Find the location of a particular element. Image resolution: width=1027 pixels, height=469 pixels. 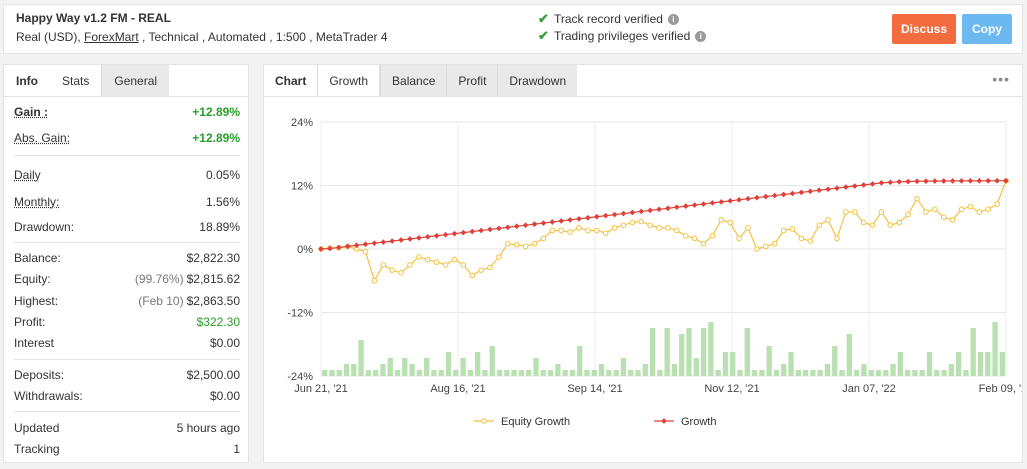

tab-info: Info is located at coordinates (27, 80).